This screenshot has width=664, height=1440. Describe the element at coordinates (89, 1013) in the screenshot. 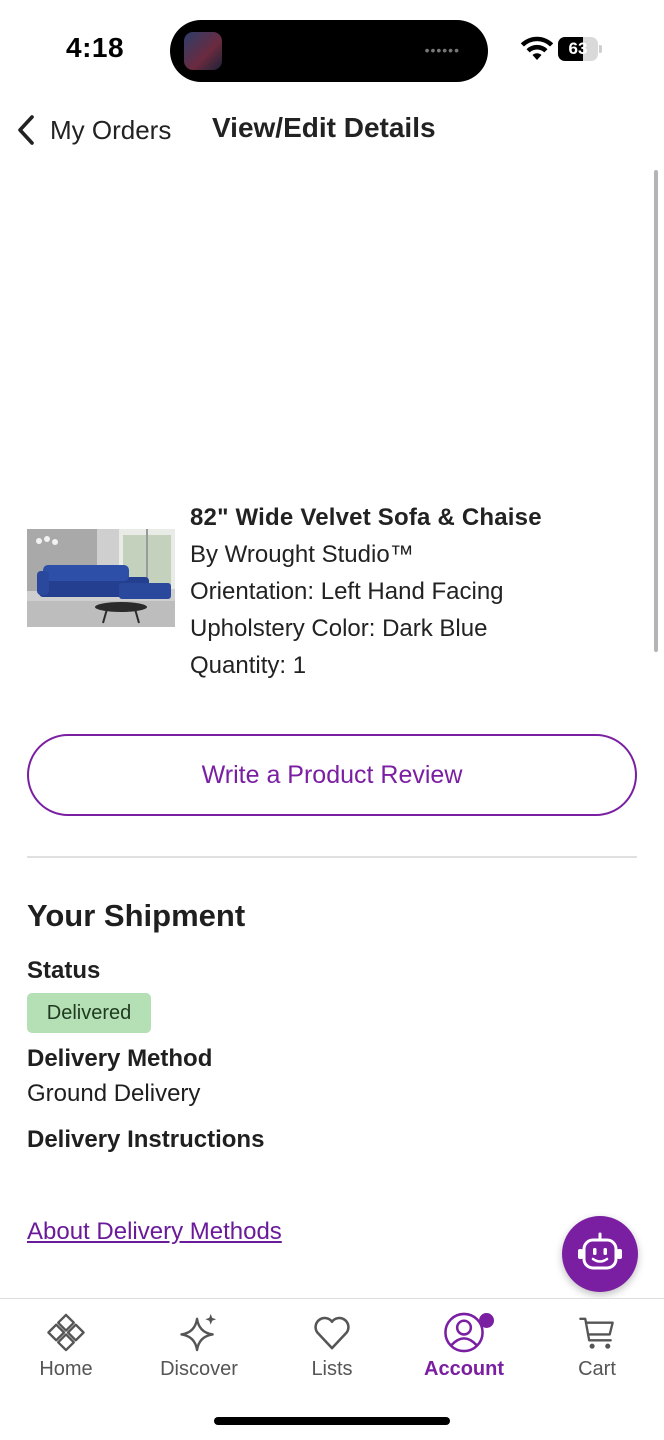

I see `status-badge: Delivered` at that location.